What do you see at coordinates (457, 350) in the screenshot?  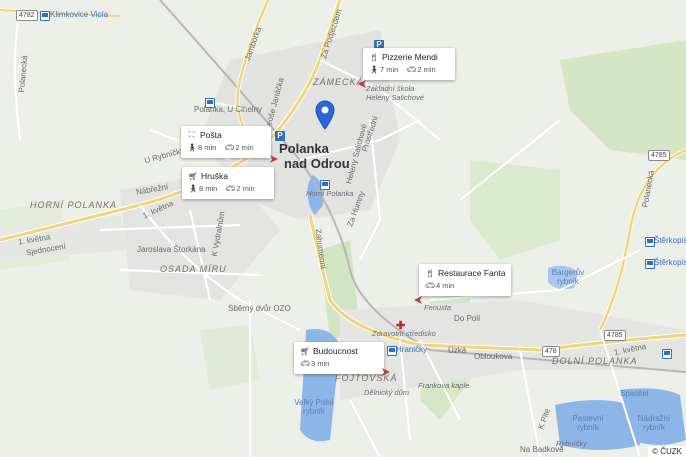 I see `street-label-uzka: Úzká` at bounding box center [457, 350].